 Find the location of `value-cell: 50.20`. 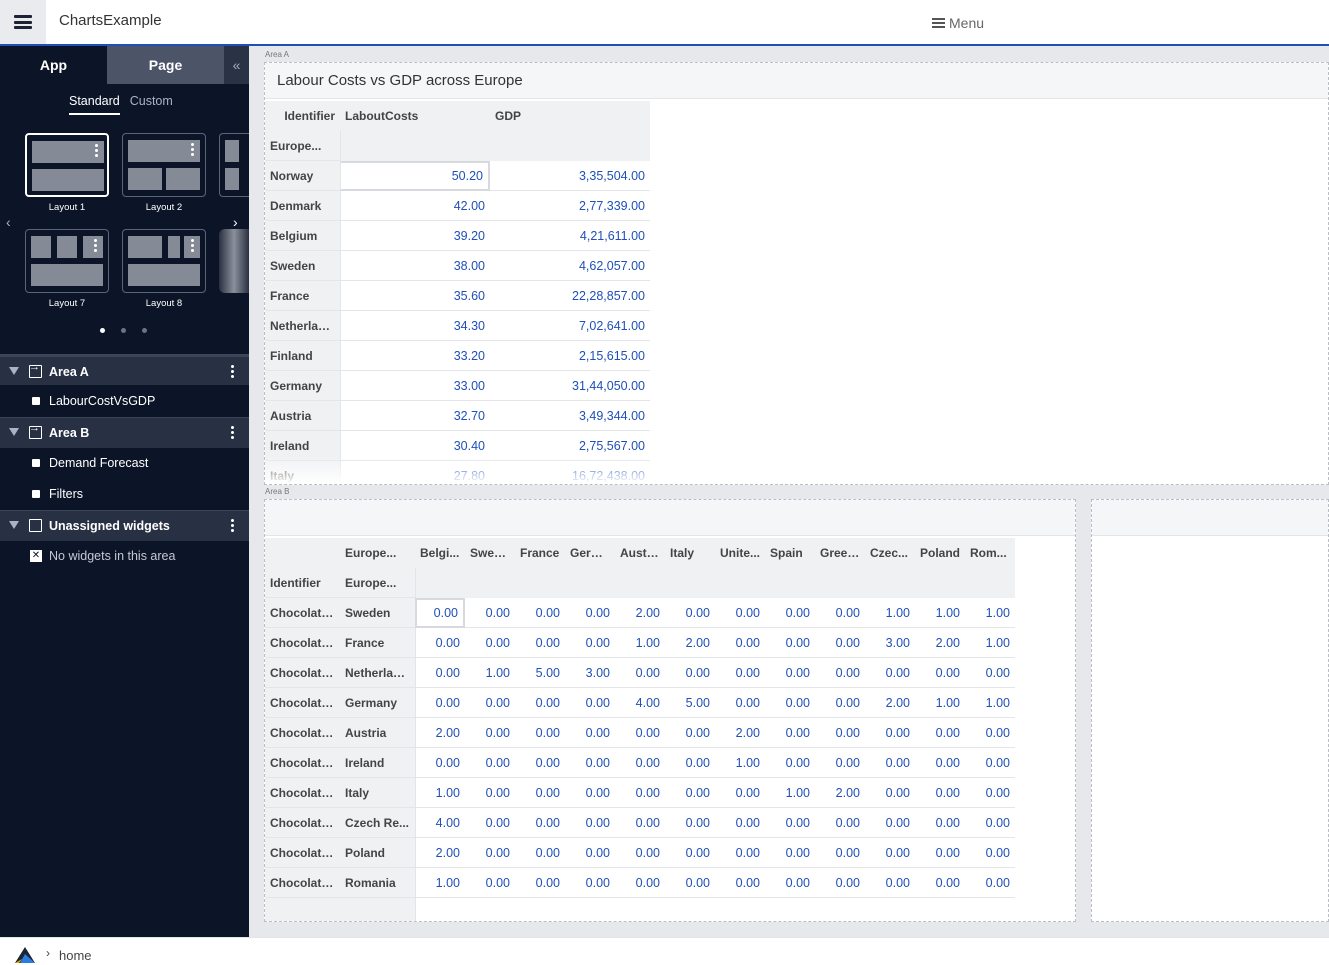

value-cell: 50.20 is located at coordinates (415, 176).